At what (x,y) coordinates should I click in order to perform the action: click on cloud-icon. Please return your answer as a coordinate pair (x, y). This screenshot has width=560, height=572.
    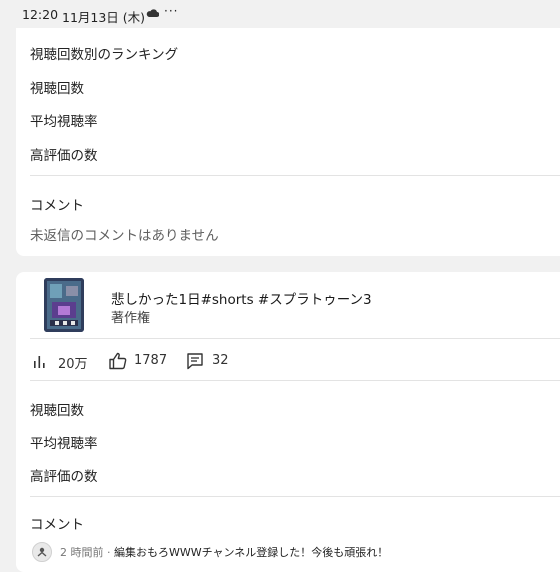
    Looking at the image, I should click on (152, 13).